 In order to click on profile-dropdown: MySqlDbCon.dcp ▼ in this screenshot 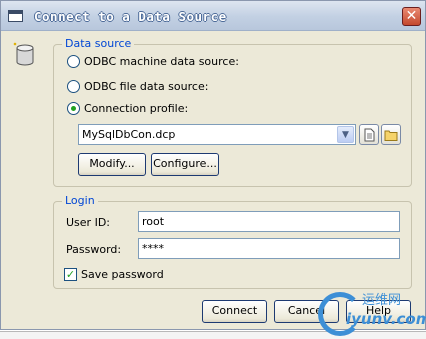, I will do `click(217, 134)`.